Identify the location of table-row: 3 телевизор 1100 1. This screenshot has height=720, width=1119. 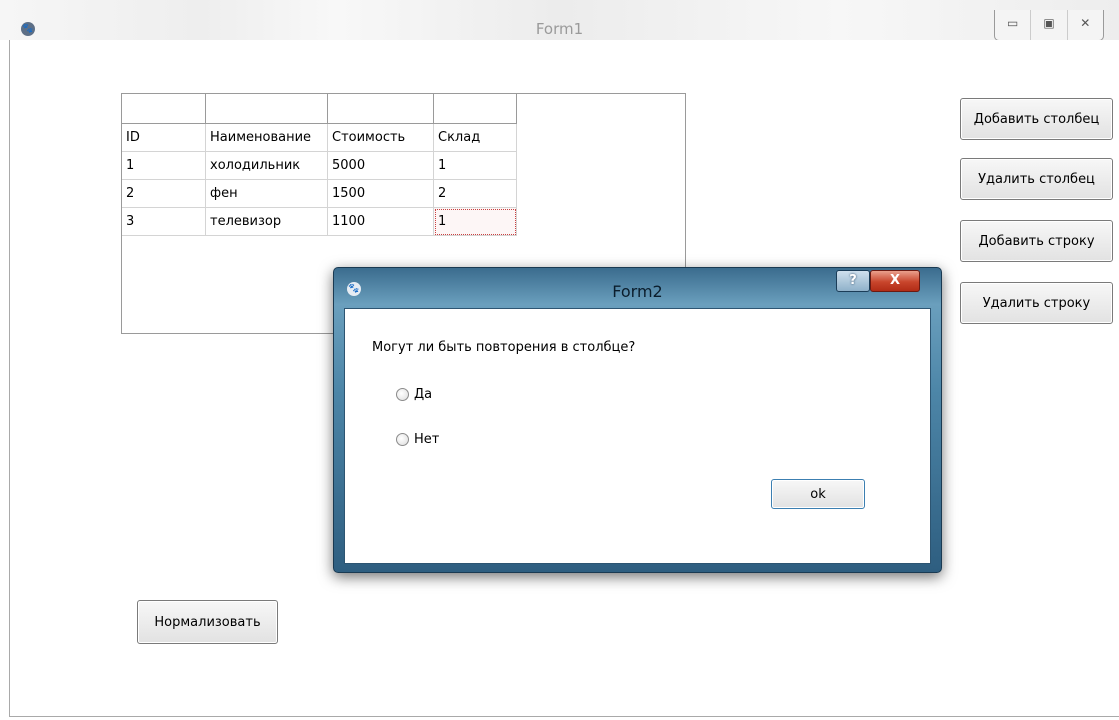
(319, 221).